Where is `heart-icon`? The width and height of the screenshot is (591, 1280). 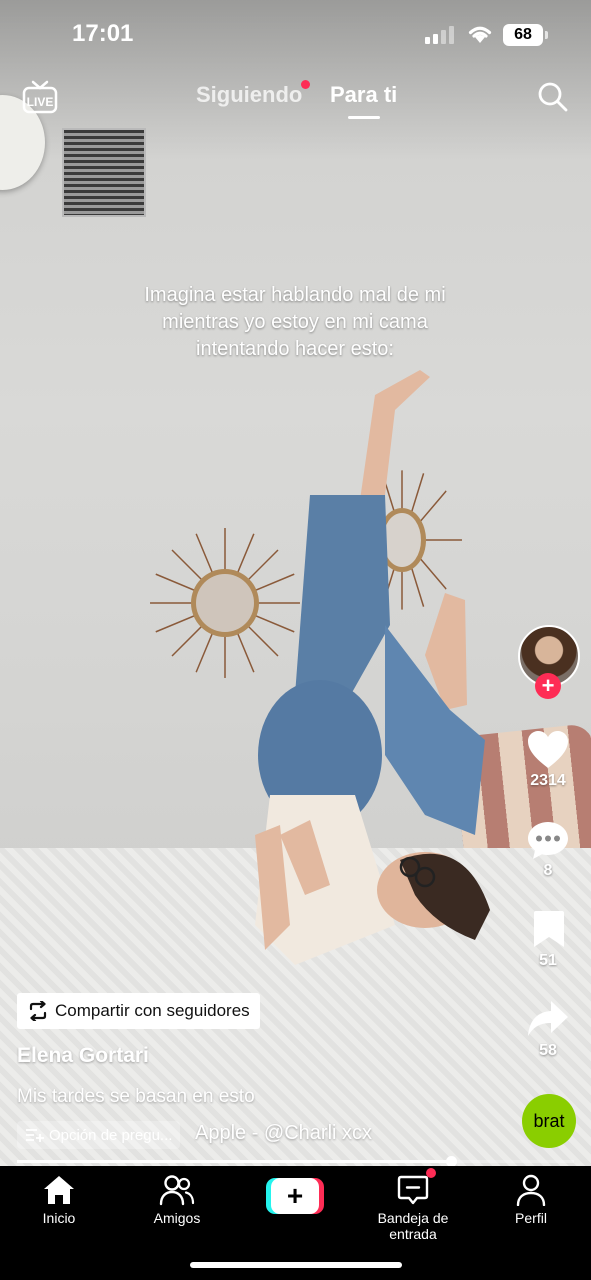 heart-icon is located at coordinates (548, 750).